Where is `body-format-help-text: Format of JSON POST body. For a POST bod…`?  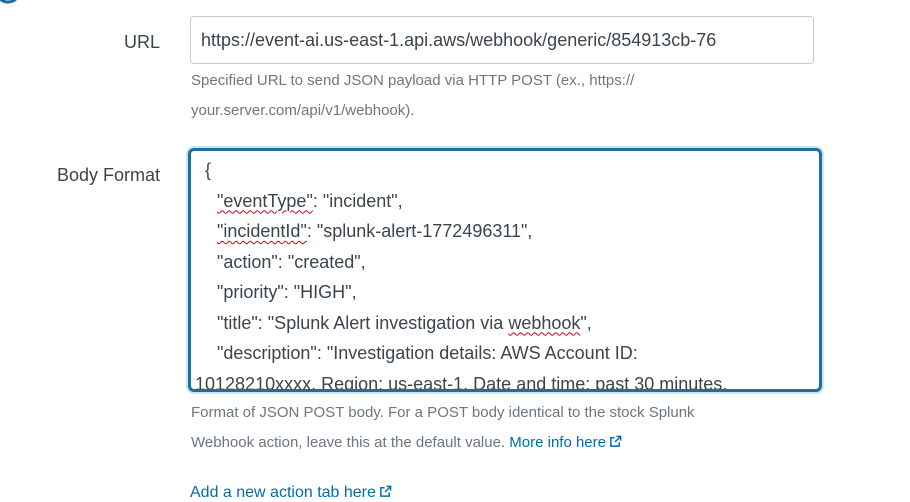
body-format-help-text: Format of JSON POST body. For a POST bod… is located at coordinates (501, 428).